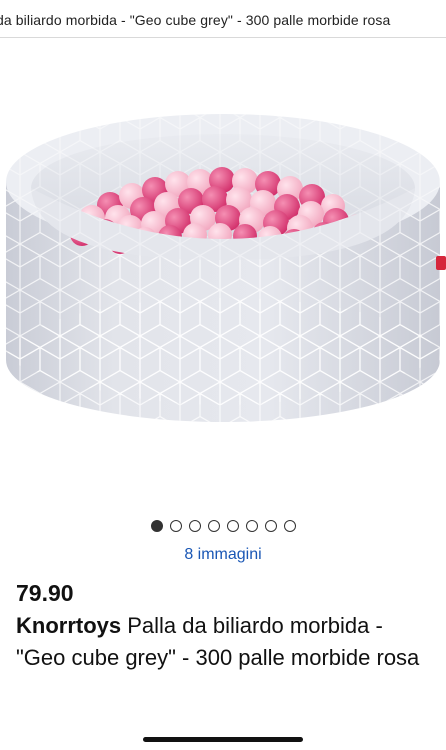 Image resolution: width=446 pixels, height=750 pixels. Describe the element at coordinates (223, 739) in the screenshot. I see `home-indicator` at that location.